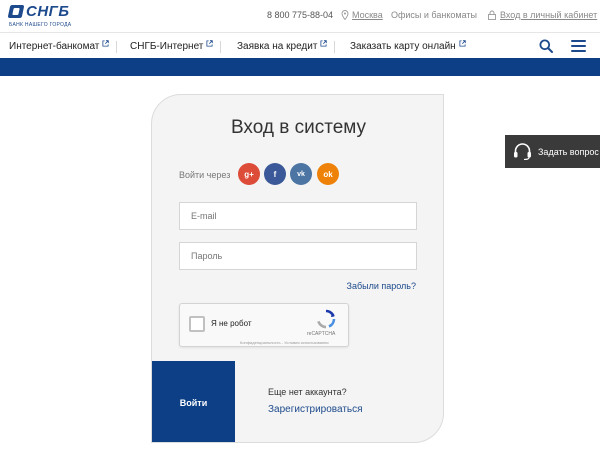  Describe the element at coordinates (568, 151) in the screenshot. I see `ask-question-label: Задать вопрос` at that location.